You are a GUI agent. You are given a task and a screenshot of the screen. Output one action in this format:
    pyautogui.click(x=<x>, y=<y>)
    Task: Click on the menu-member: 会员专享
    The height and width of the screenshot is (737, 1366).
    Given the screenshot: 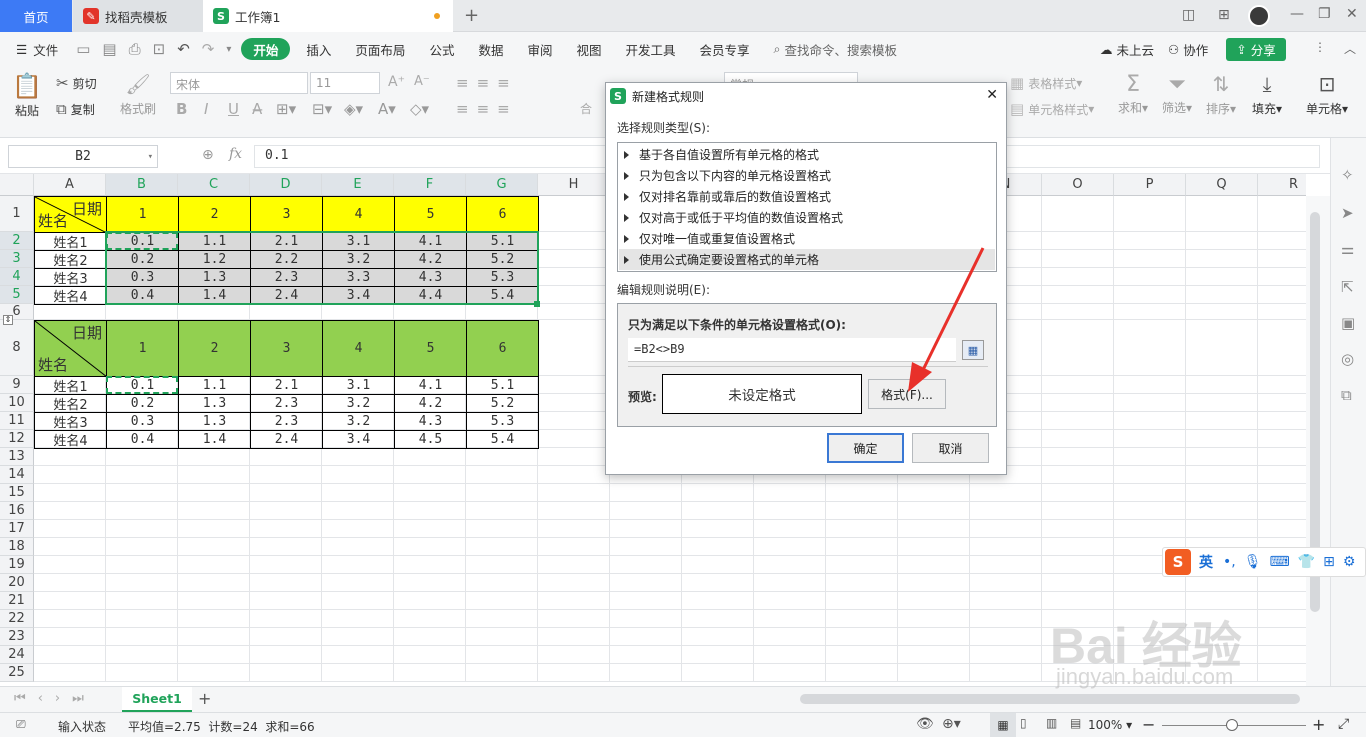 What is the action you would take?
    pyautogui.click(x=725, y=49)
    